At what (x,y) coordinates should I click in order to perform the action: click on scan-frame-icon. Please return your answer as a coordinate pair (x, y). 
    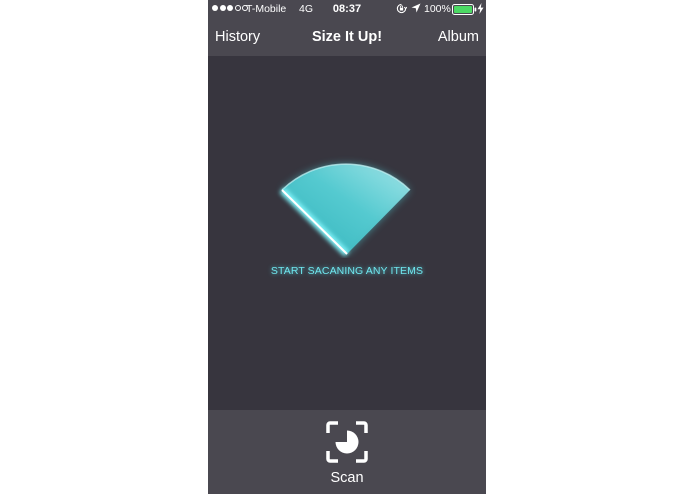
    Looking at the image, I should click on (347, 442).